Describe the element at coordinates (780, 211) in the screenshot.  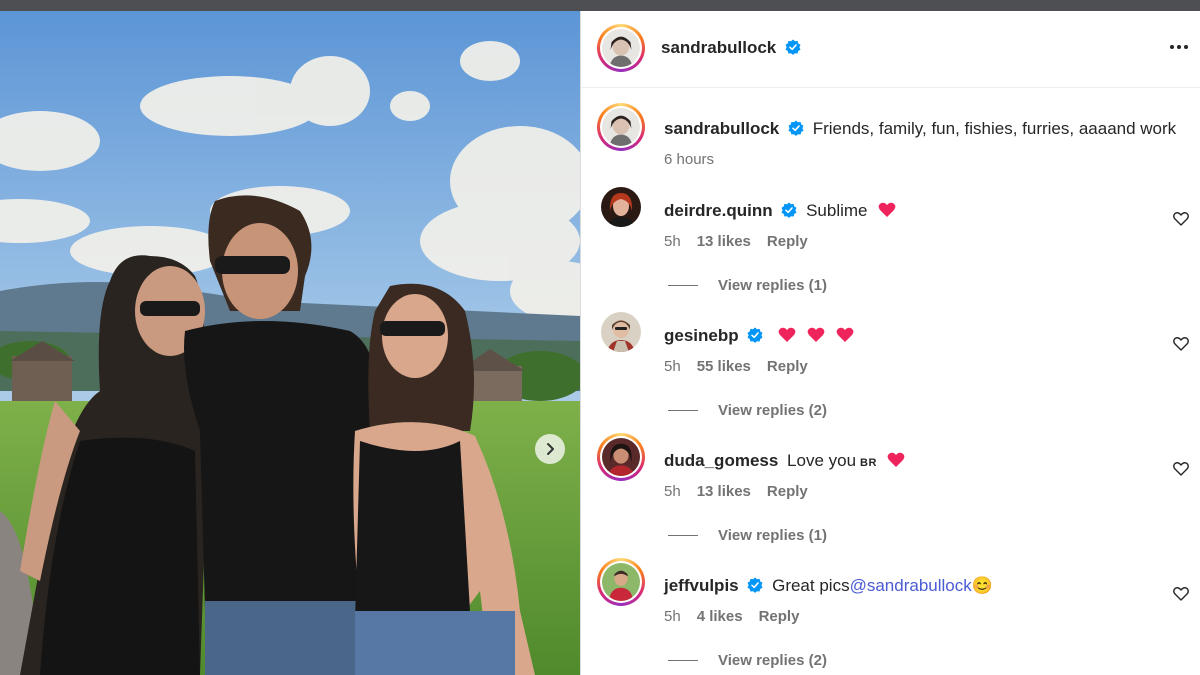
I see `comment-line: deirdre.quinn Sublime` at that location.